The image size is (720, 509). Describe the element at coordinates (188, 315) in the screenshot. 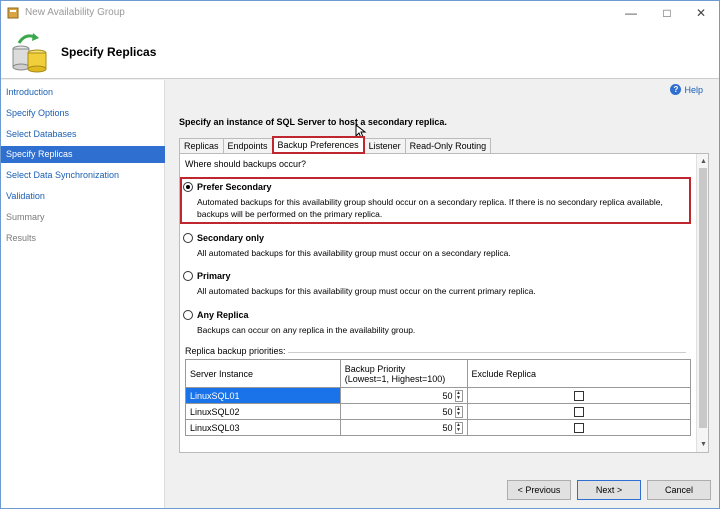

I see `radio-any-replica` at that location.